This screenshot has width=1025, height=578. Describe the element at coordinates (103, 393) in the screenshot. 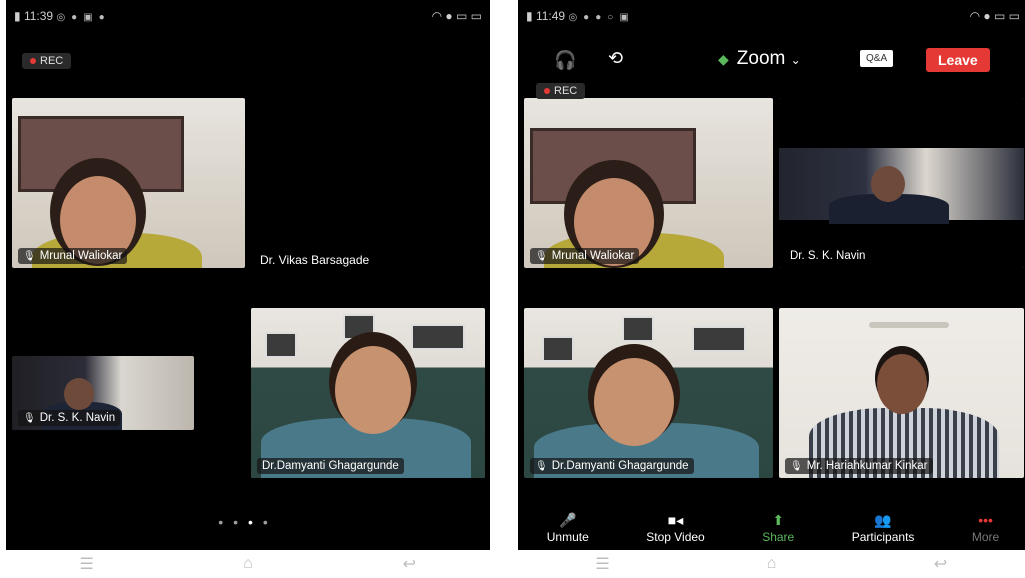

I see `video-tile: 🎙 Dr. S. K. Navin` at that location.